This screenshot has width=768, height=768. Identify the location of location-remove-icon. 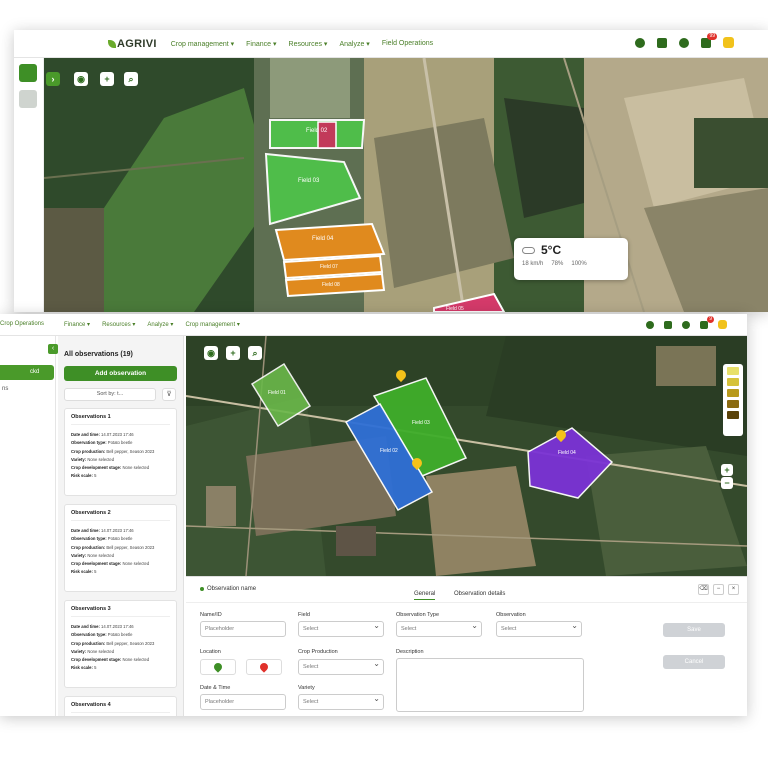
(264, 667).